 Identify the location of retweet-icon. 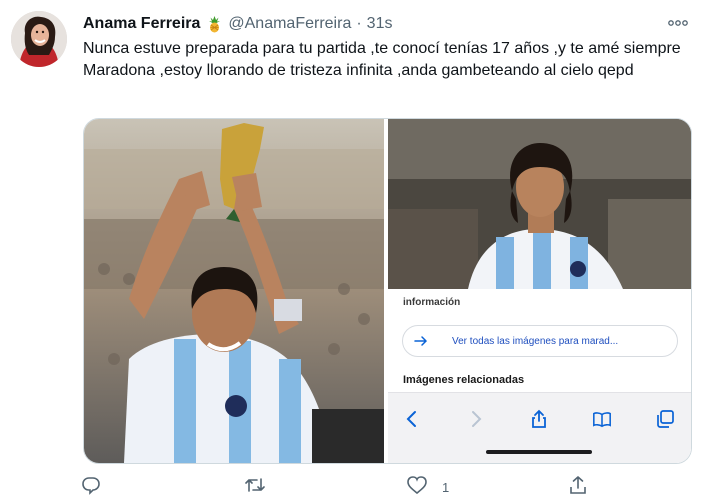
(255, 487).